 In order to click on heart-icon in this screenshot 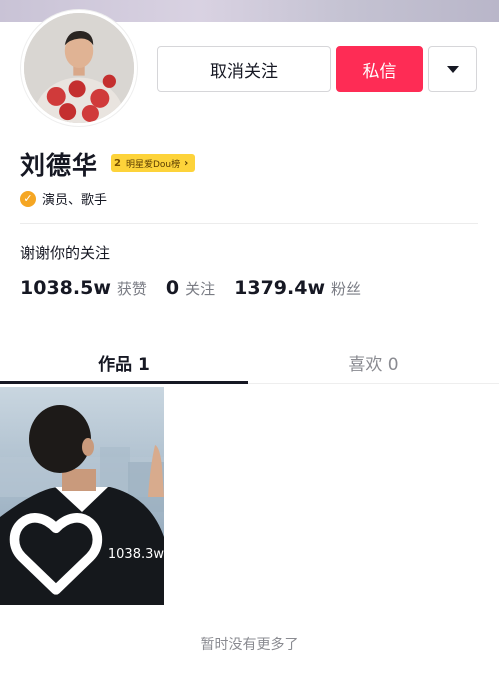, I will do `click(56, 554)`.